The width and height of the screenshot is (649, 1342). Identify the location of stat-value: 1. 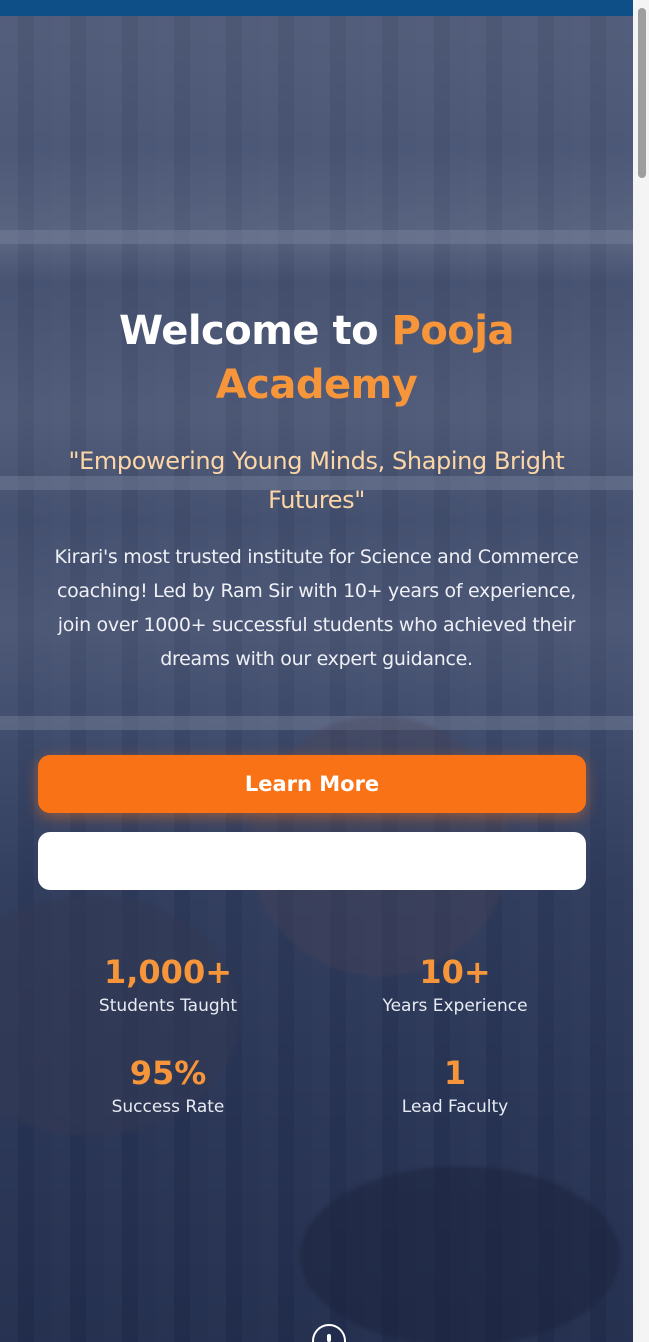
(455, 1073).